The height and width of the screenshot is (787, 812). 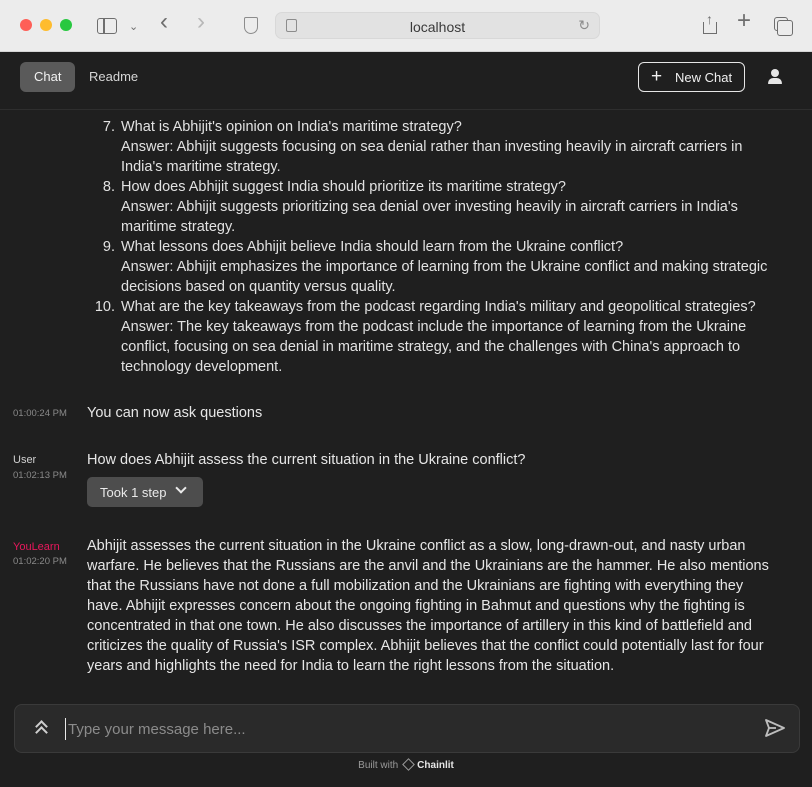 What do you see at coordinates (26, 25) in the screenshot?
I see `close-window-button` at bounding box center [26, 25].